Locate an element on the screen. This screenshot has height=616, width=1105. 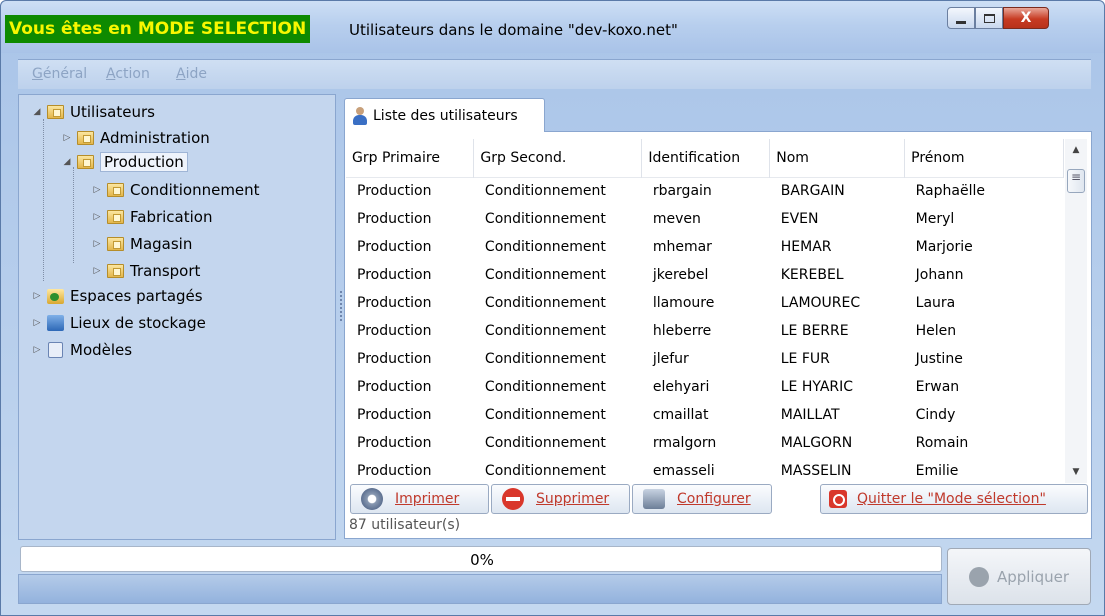
apply-button-label: Appliquer is located at coordinates (1033, 576).